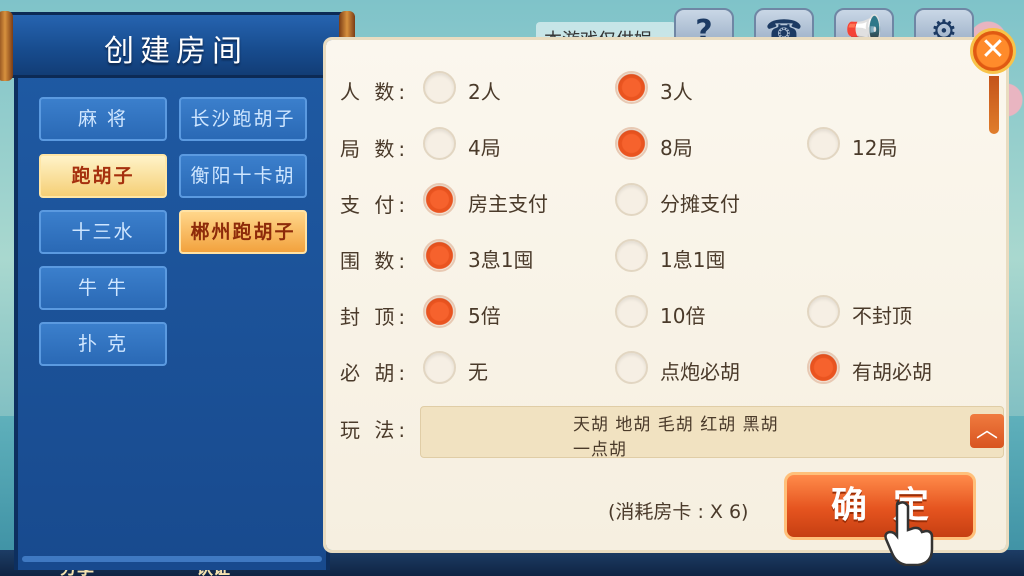  What do you see at coordinates (375, 149) in the screenshot?
I see `label-rounds: 局 数:` at bounding box center [375, 149].